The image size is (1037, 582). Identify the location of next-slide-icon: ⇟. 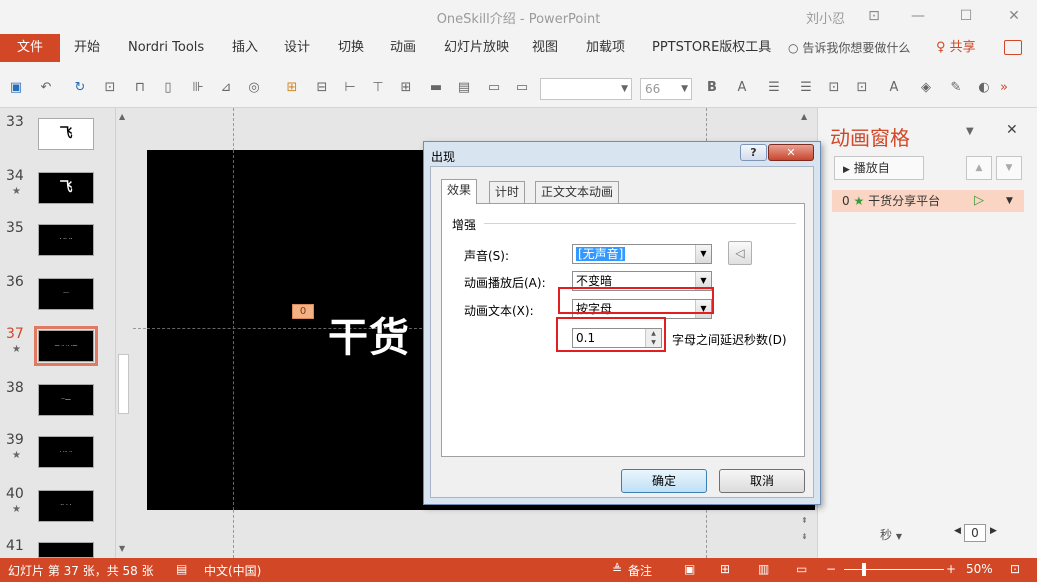
(804, 536).